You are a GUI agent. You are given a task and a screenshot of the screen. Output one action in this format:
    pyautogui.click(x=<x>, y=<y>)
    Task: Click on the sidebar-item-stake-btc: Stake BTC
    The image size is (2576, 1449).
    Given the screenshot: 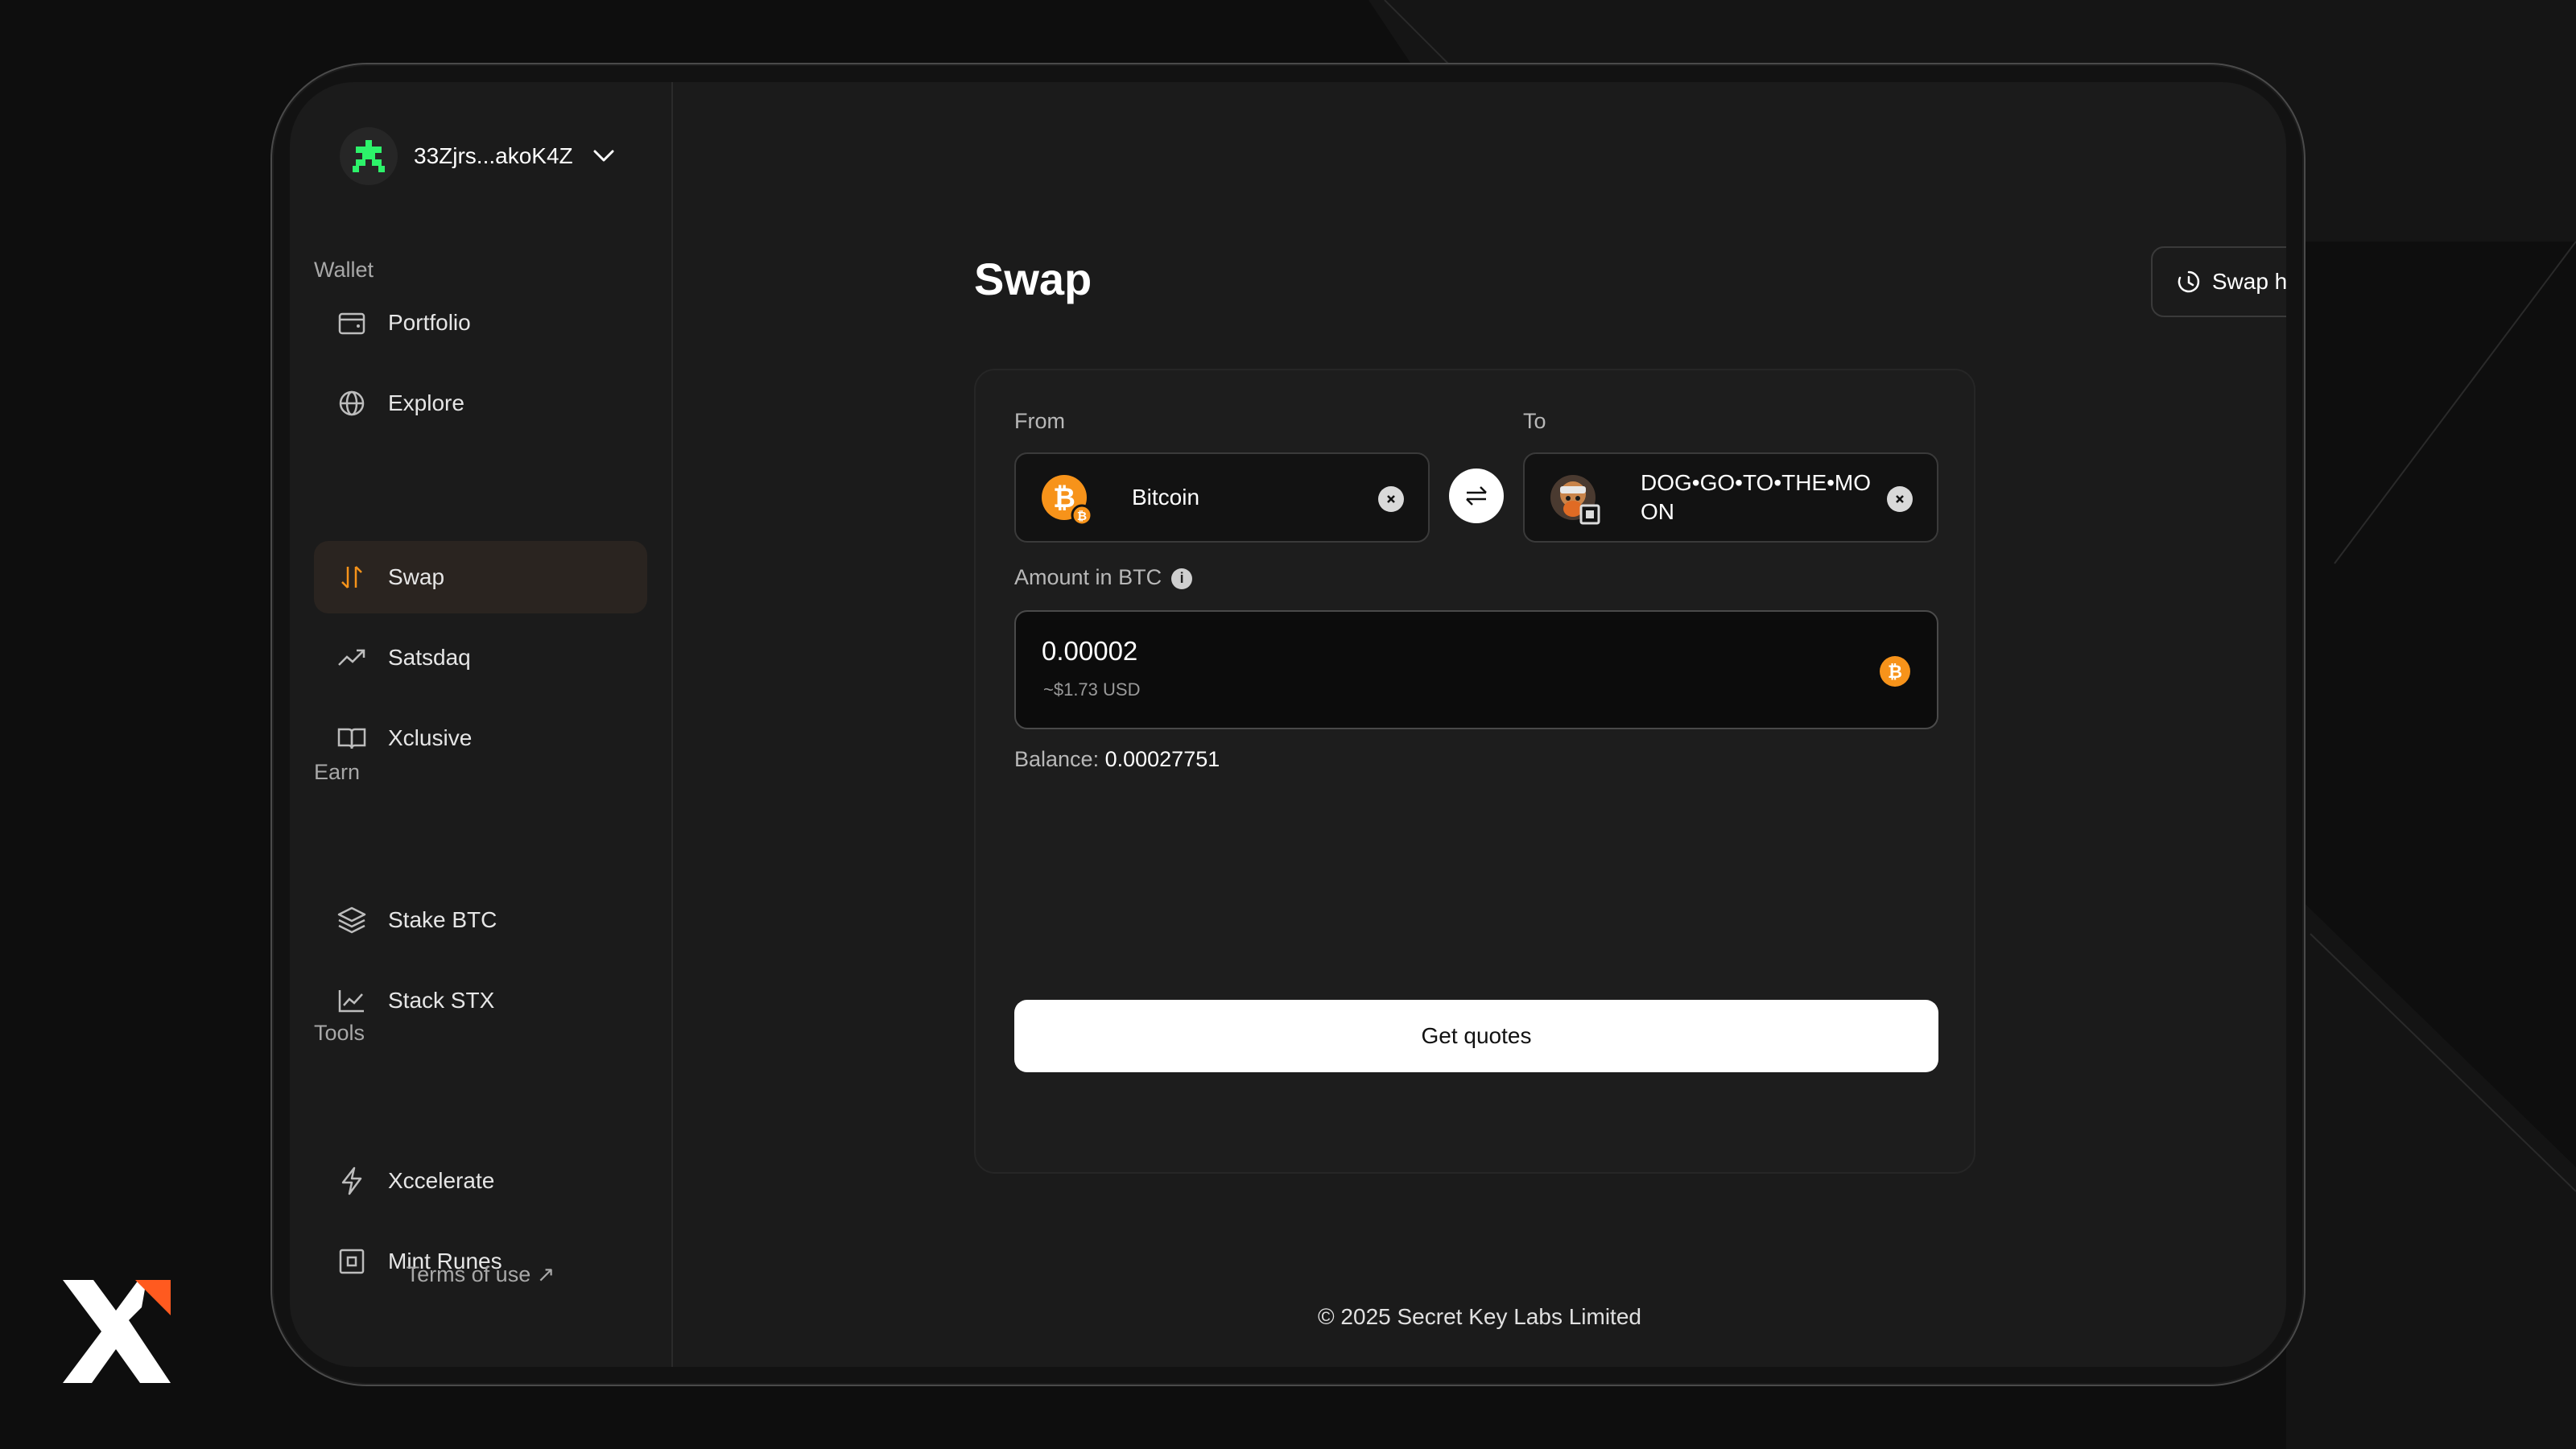 What is the action you would take?
    pyautogui.click(x=480, y=920)
    